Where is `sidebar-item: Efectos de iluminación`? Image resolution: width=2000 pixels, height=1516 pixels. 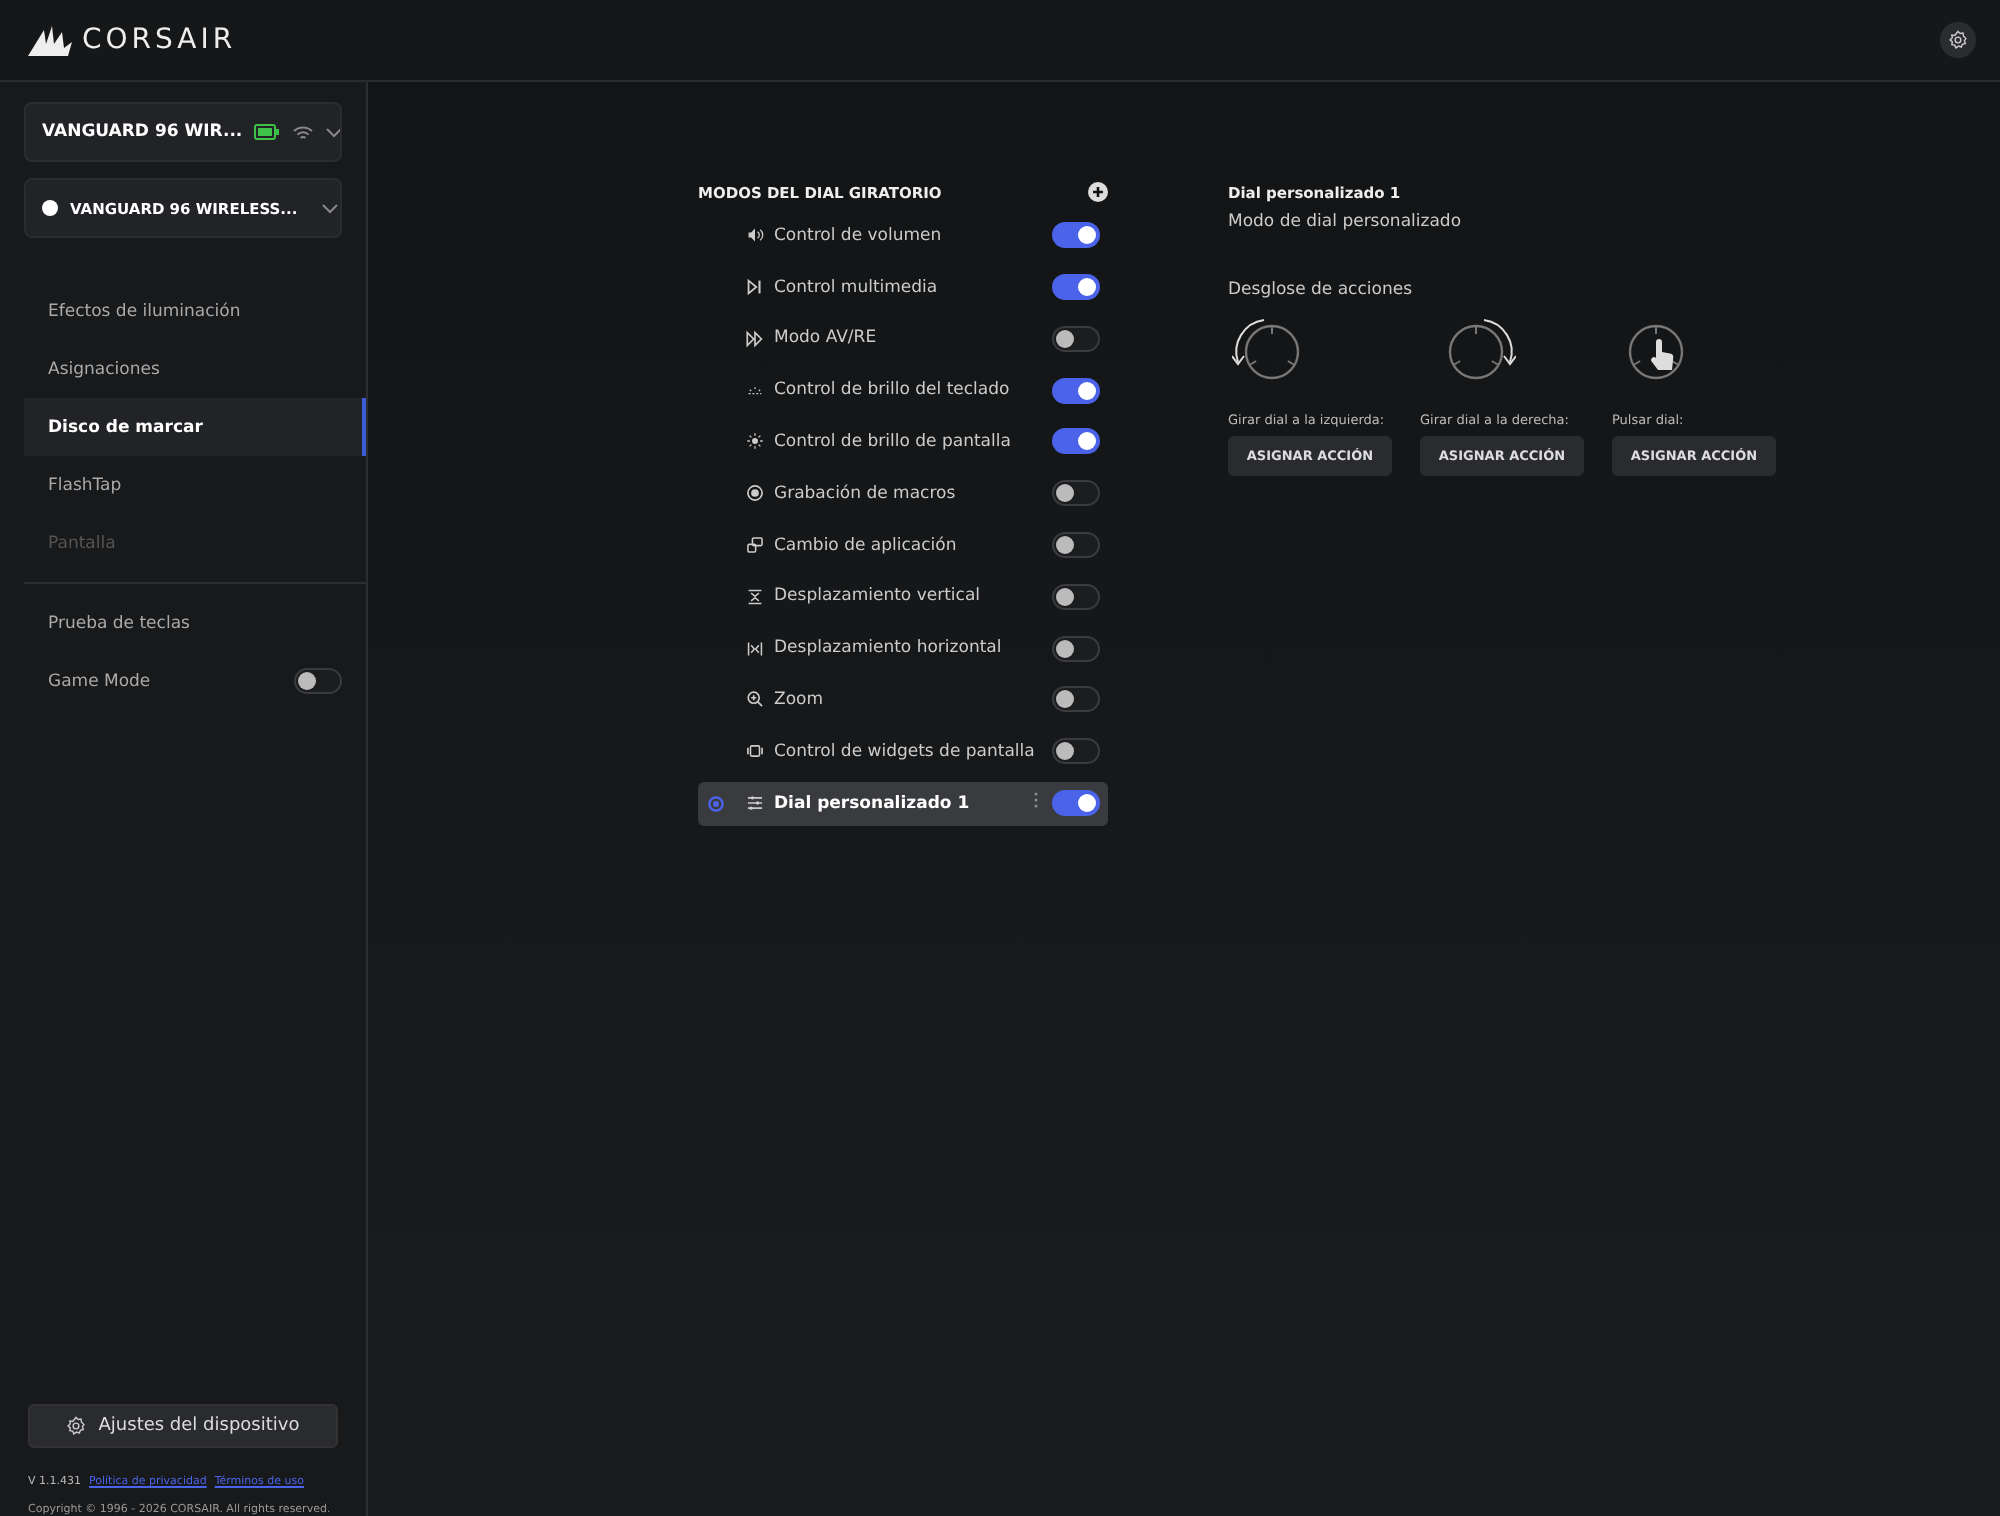 sidebar-item: Efectos de iluminación is located at coordinates (195, 311).